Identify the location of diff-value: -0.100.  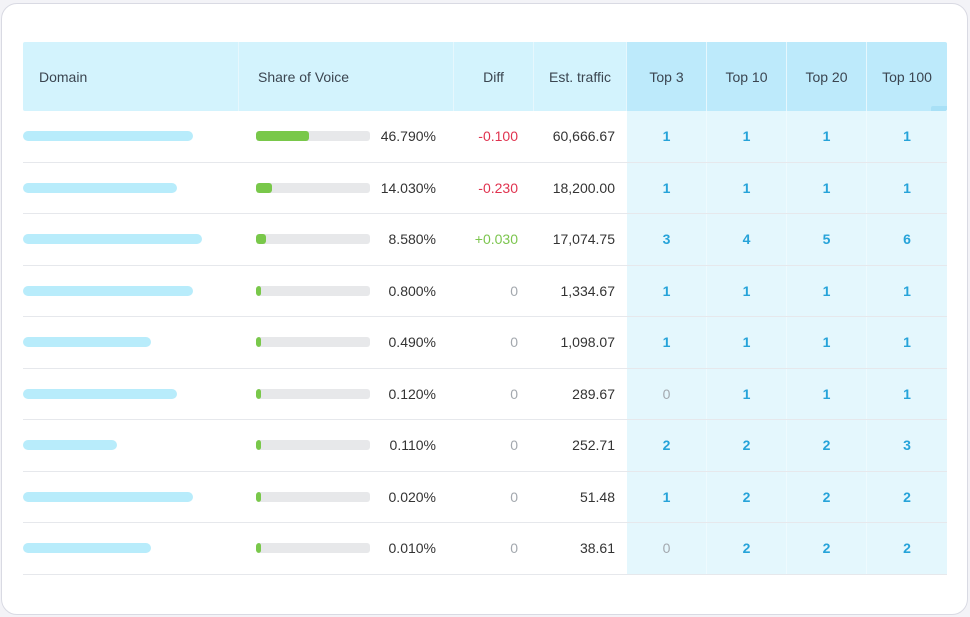
(498, 136).